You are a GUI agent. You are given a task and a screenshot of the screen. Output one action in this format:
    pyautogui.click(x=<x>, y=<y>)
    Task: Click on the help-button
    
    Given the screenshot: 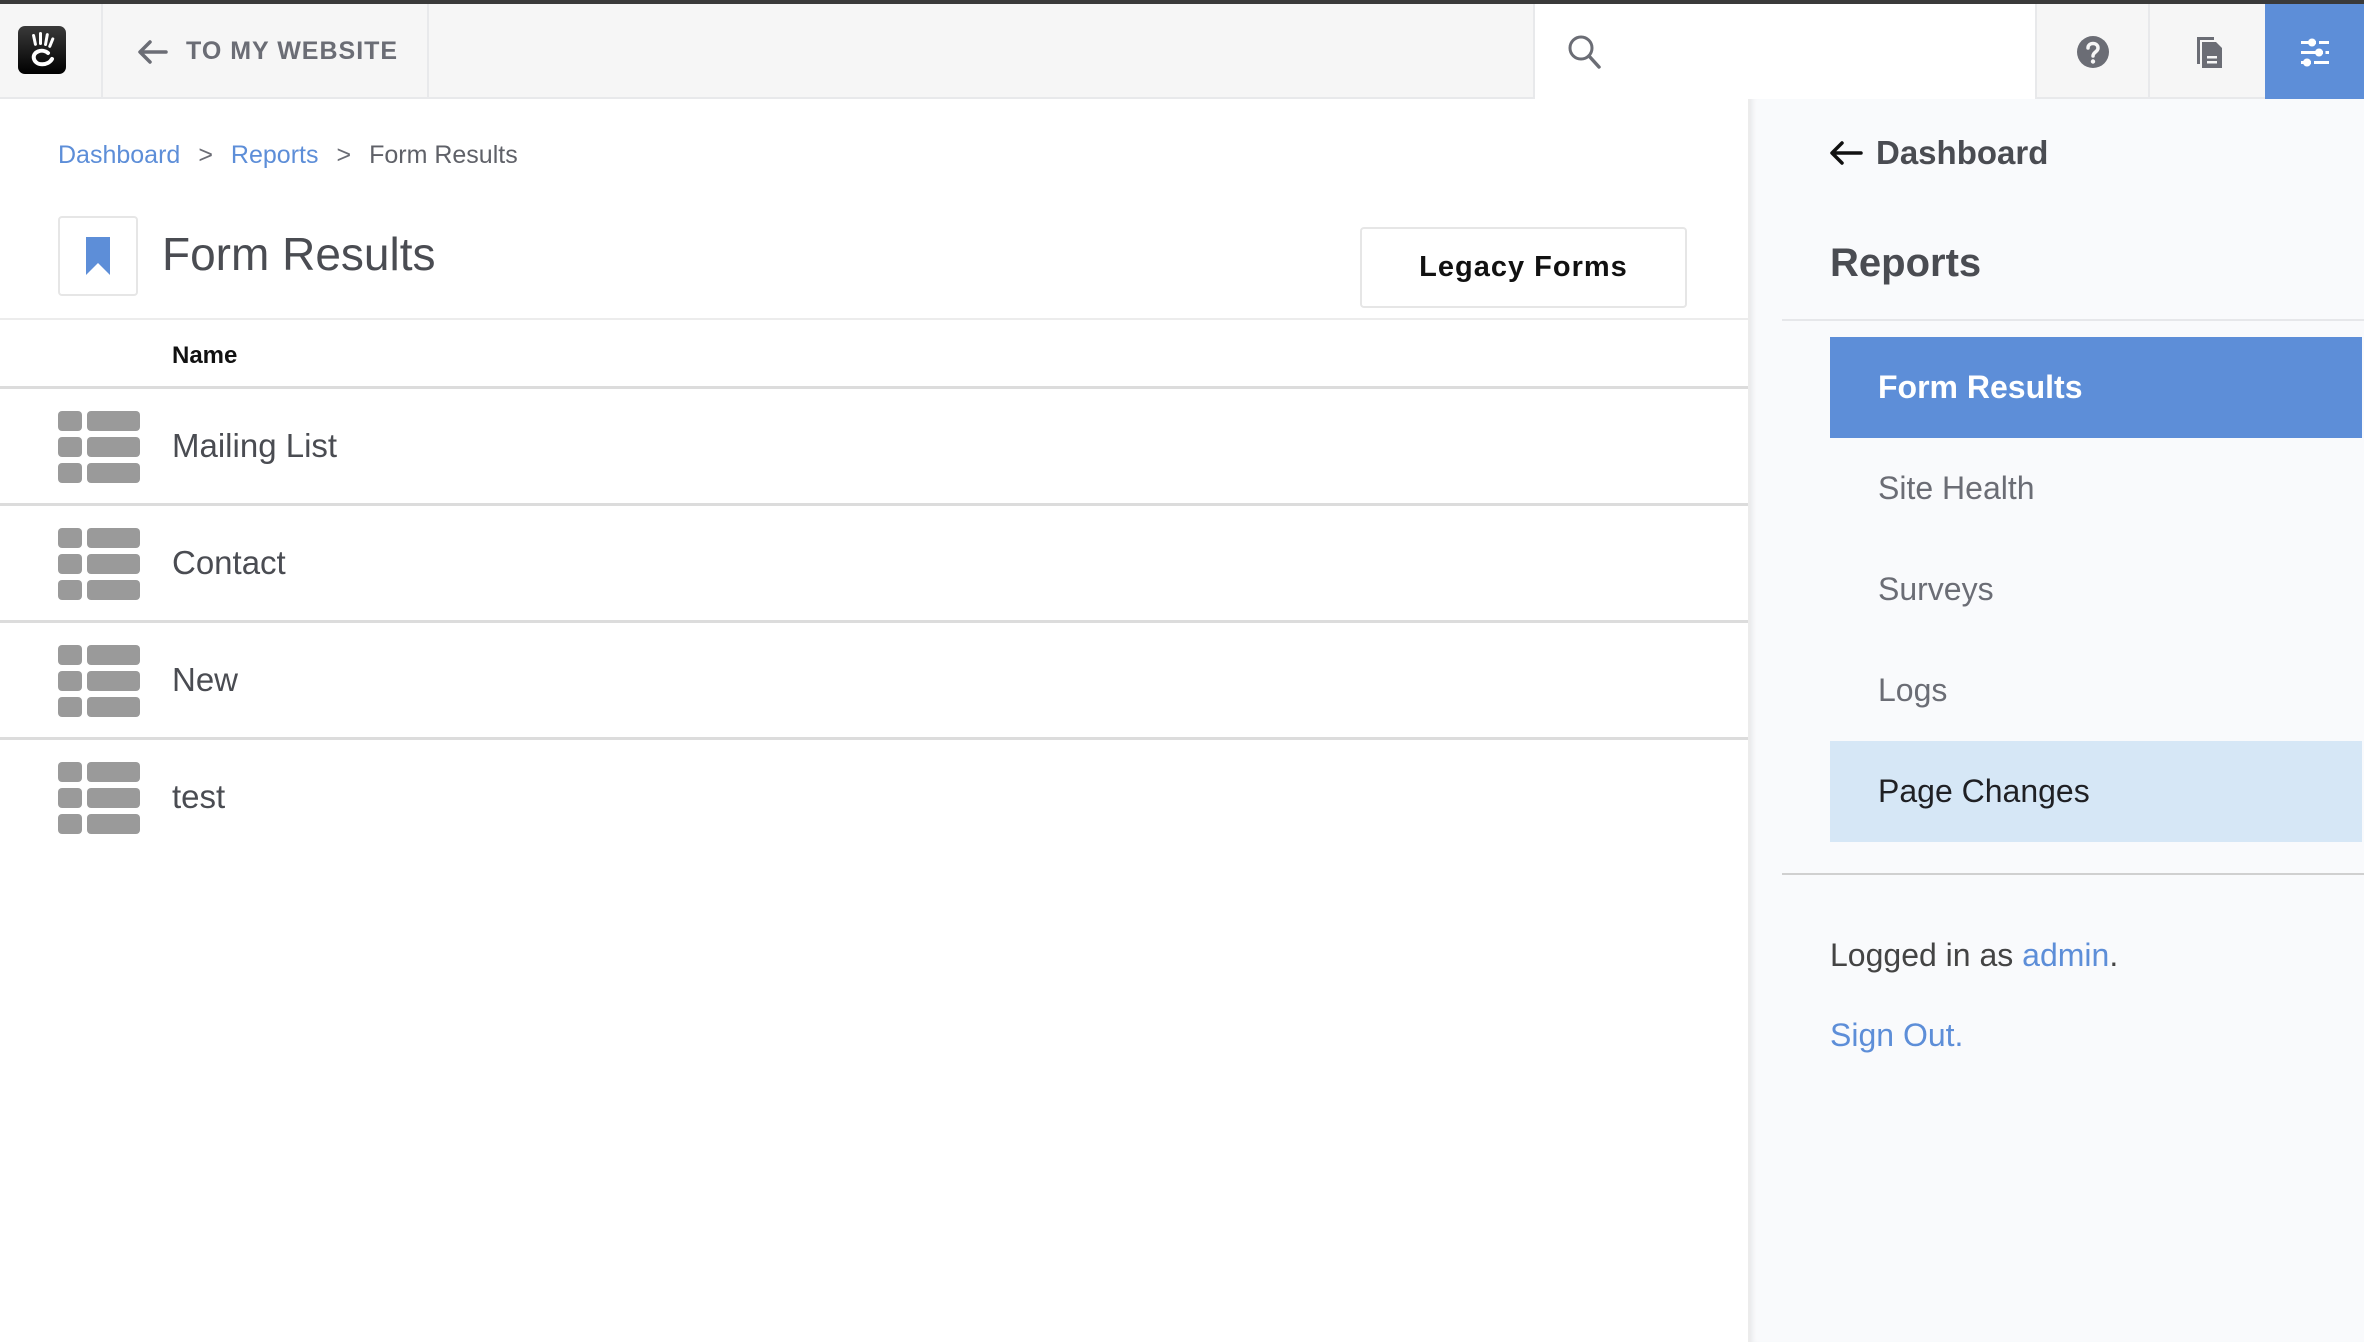 What is the action you would take?
    pyautogui.click(x=2091, y=51)
    